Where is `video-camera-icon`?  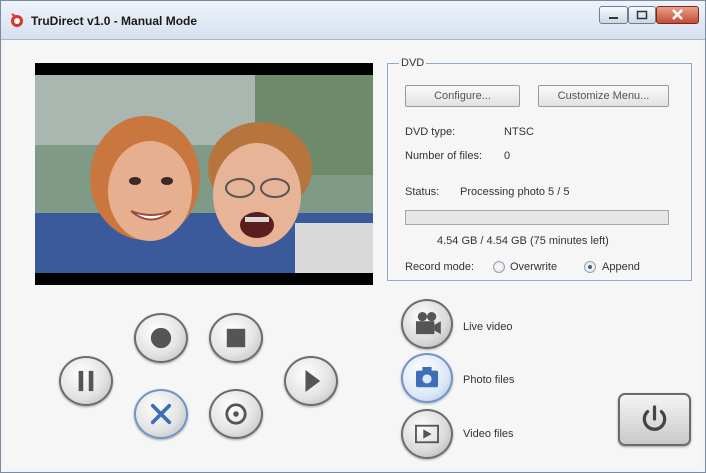 video-camera-icon is located at coordinates (428, 323).